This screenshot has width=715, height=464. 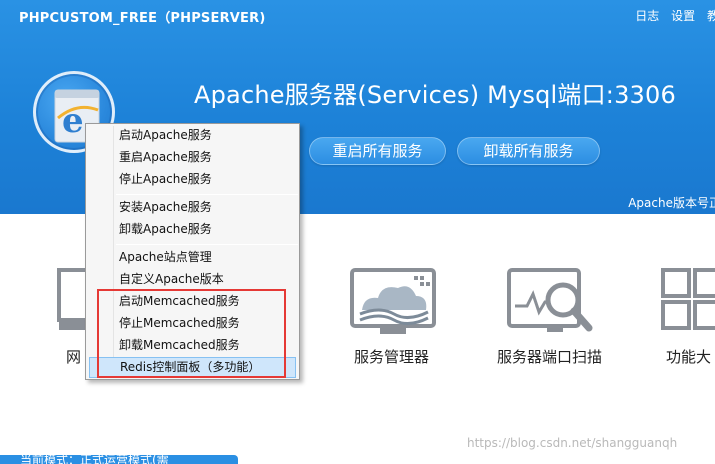 What do you see at coordinates (552, 302) in the screenshot?
I see `magnifier-scan-icon` at bounding box center [552, 302].